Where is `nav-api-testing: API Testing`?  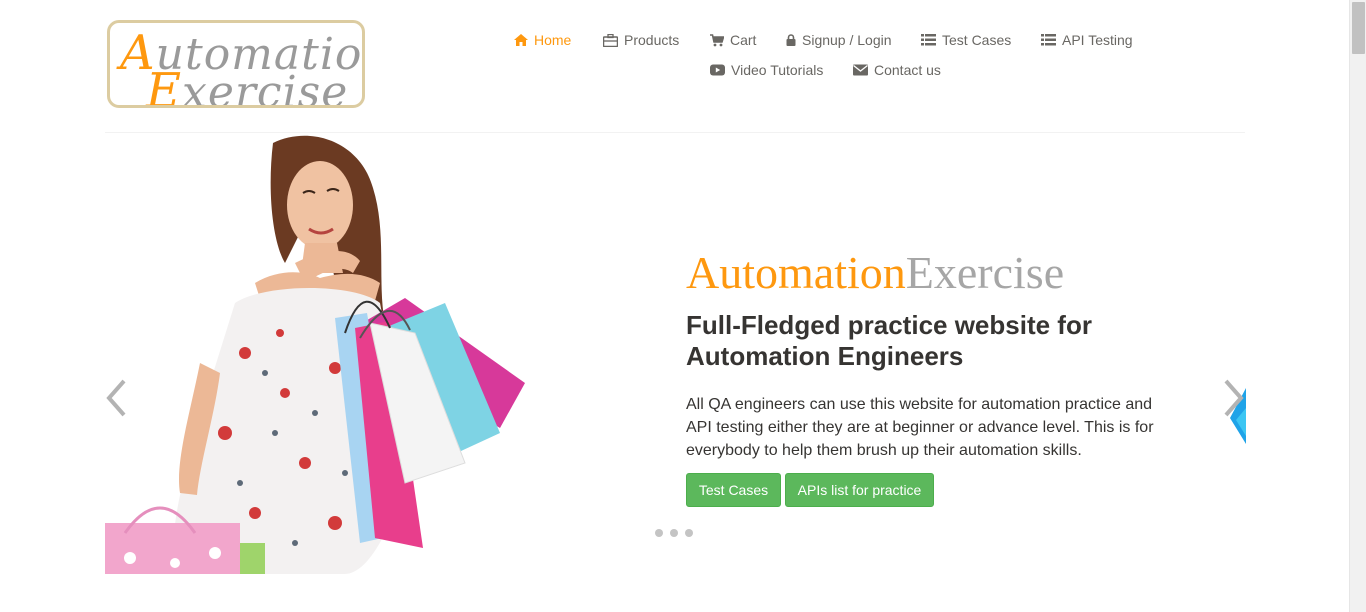 nav-api-testing: API Testing is located at coordinates (1087, 40).